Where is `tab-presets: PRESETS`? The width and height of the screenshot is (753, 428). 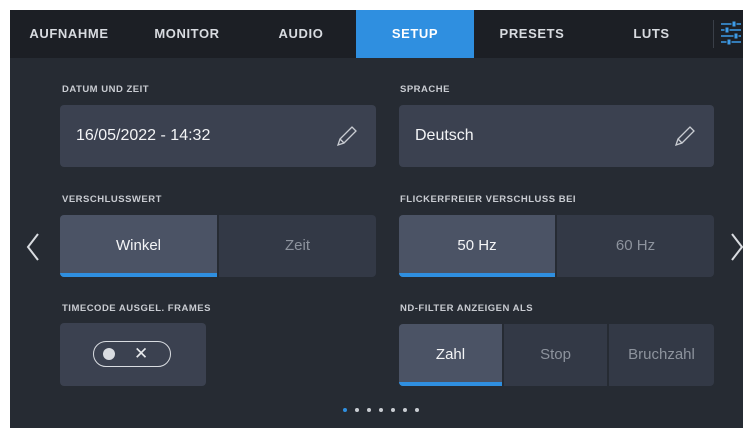 tab-presets: PRESETS is located at coordinates (532, 34).